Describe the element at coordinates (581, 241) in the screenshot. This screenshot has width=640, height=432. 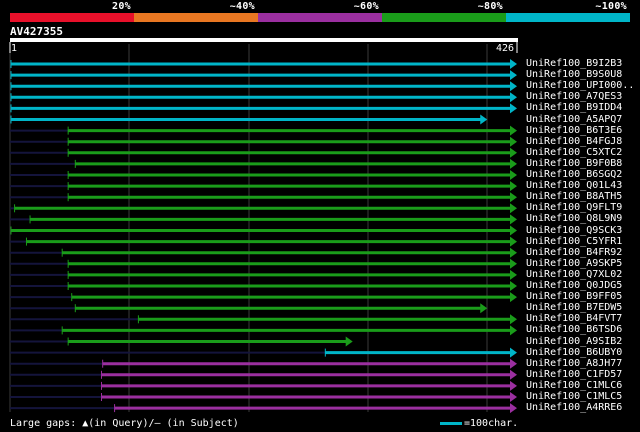
I see `hit-name: UniRef100_C5YFR1` at that location.